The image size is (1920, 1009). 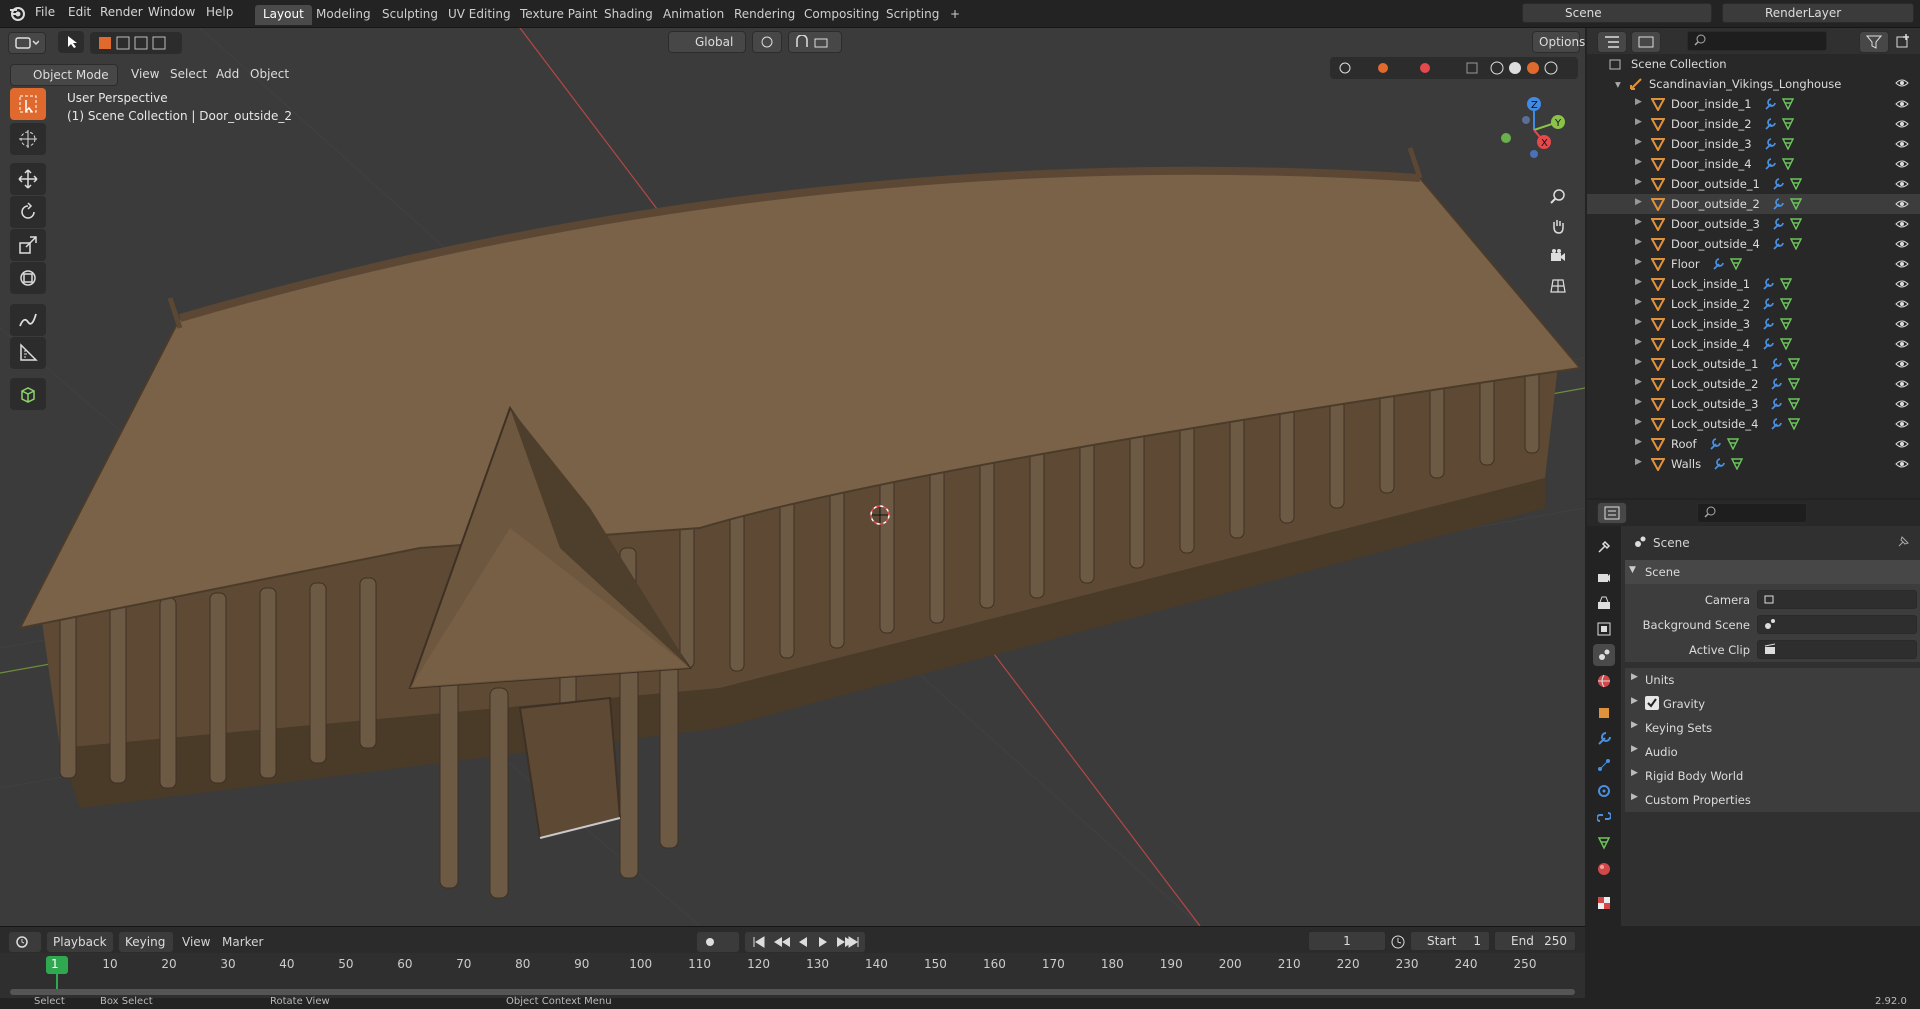 What do you see at coordinates (558, 15) in the screenshot?
I see `tab-texture-paint: Texture Paint` at bounding box center [558, 15].